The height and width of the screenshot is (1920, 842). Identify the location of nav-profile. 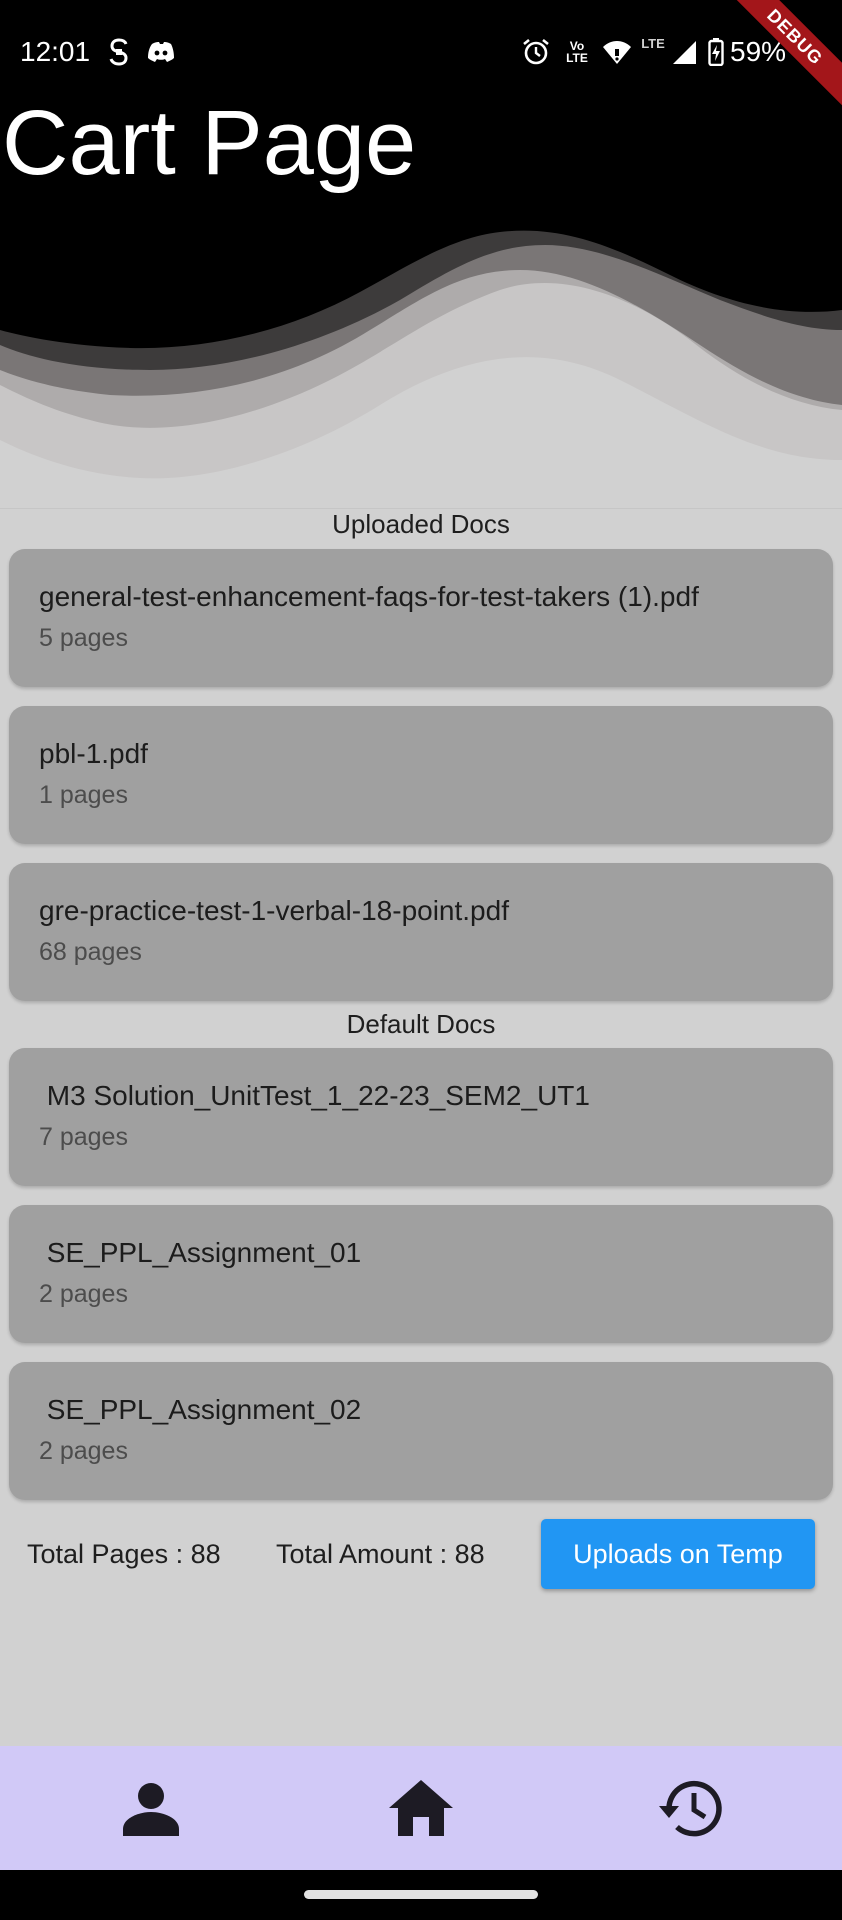
(151, 1808).